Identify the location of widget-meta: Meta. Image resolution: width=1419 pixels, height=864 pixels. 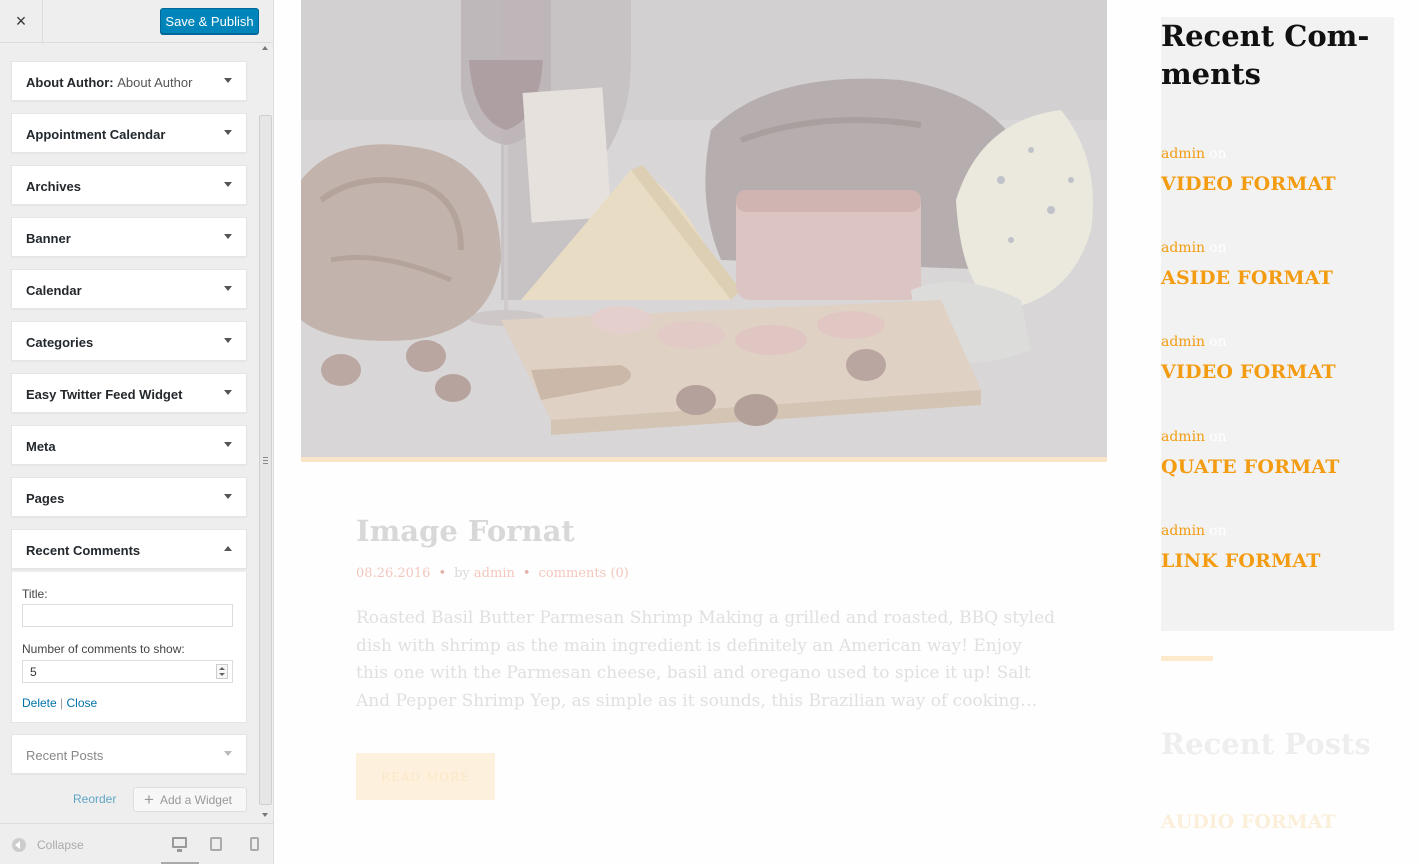
(129, 445).